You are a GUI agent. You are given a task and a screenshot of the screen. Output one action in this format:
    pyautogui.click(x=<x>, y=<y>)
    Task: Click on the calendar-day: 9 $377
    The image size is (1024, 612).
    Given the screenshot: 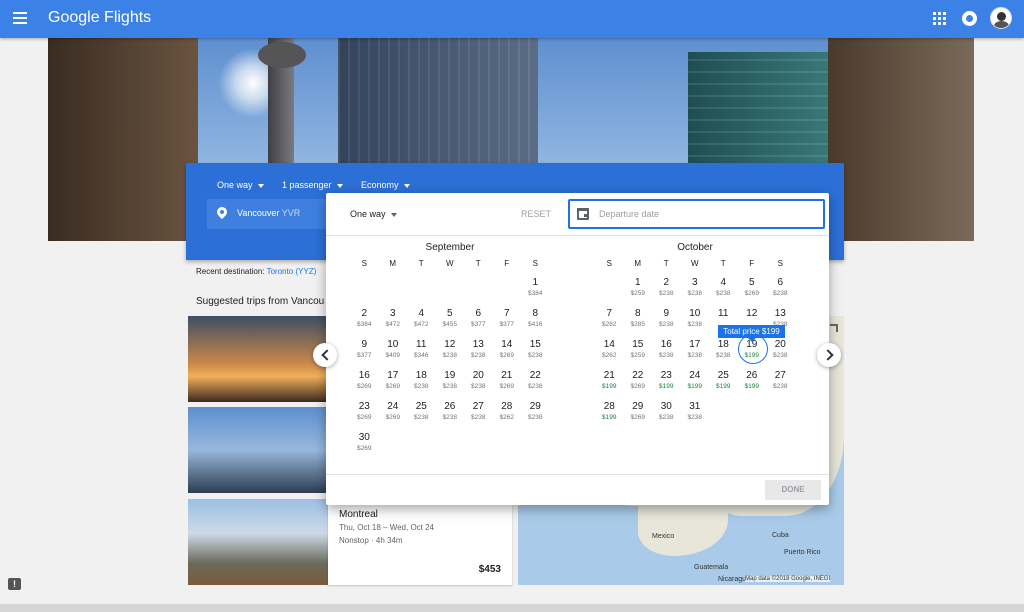 What is the action you would take?
    pyautogui.click(x=364, y=352)
    